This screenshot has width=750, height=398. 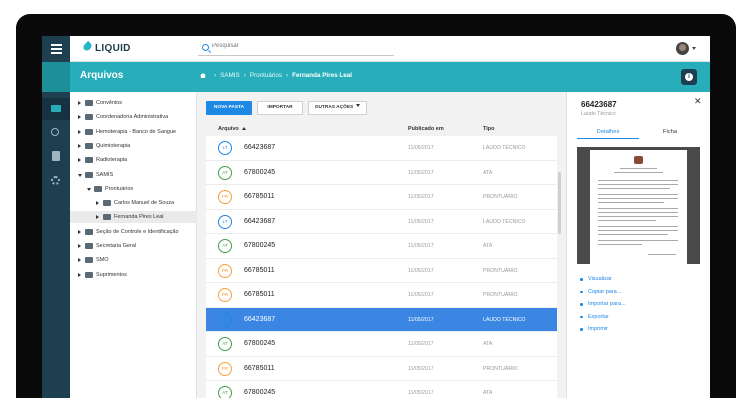 What do you see at coordinates (598, 329) in the screenshot?
I see `action-link: Imprimir` at bounding box center [598, 329].